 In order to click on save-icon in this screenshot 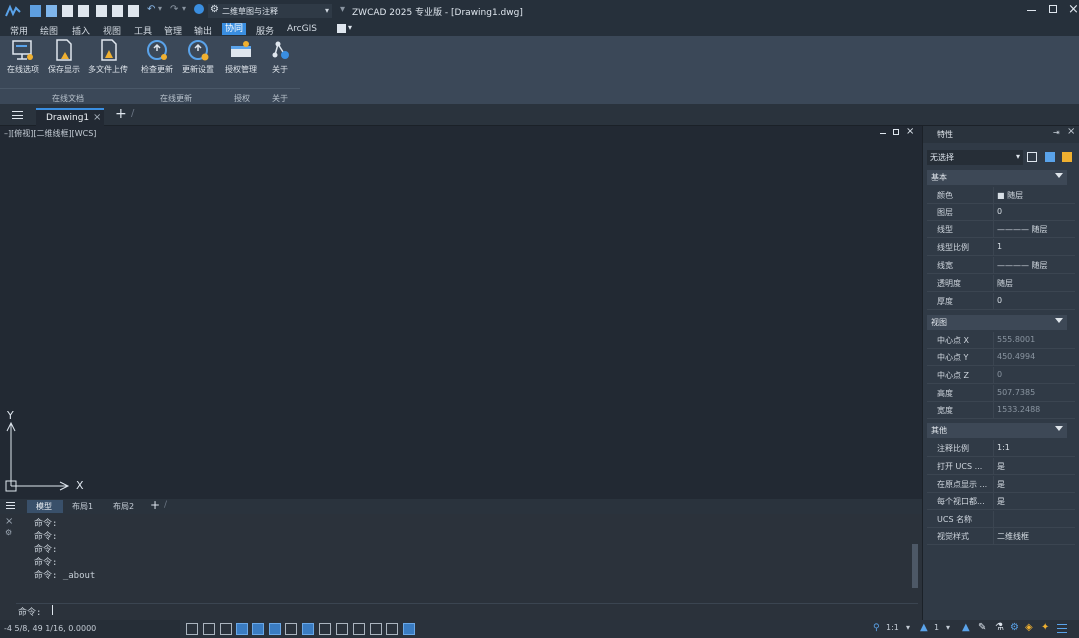, I will do `click(67, 11)`.